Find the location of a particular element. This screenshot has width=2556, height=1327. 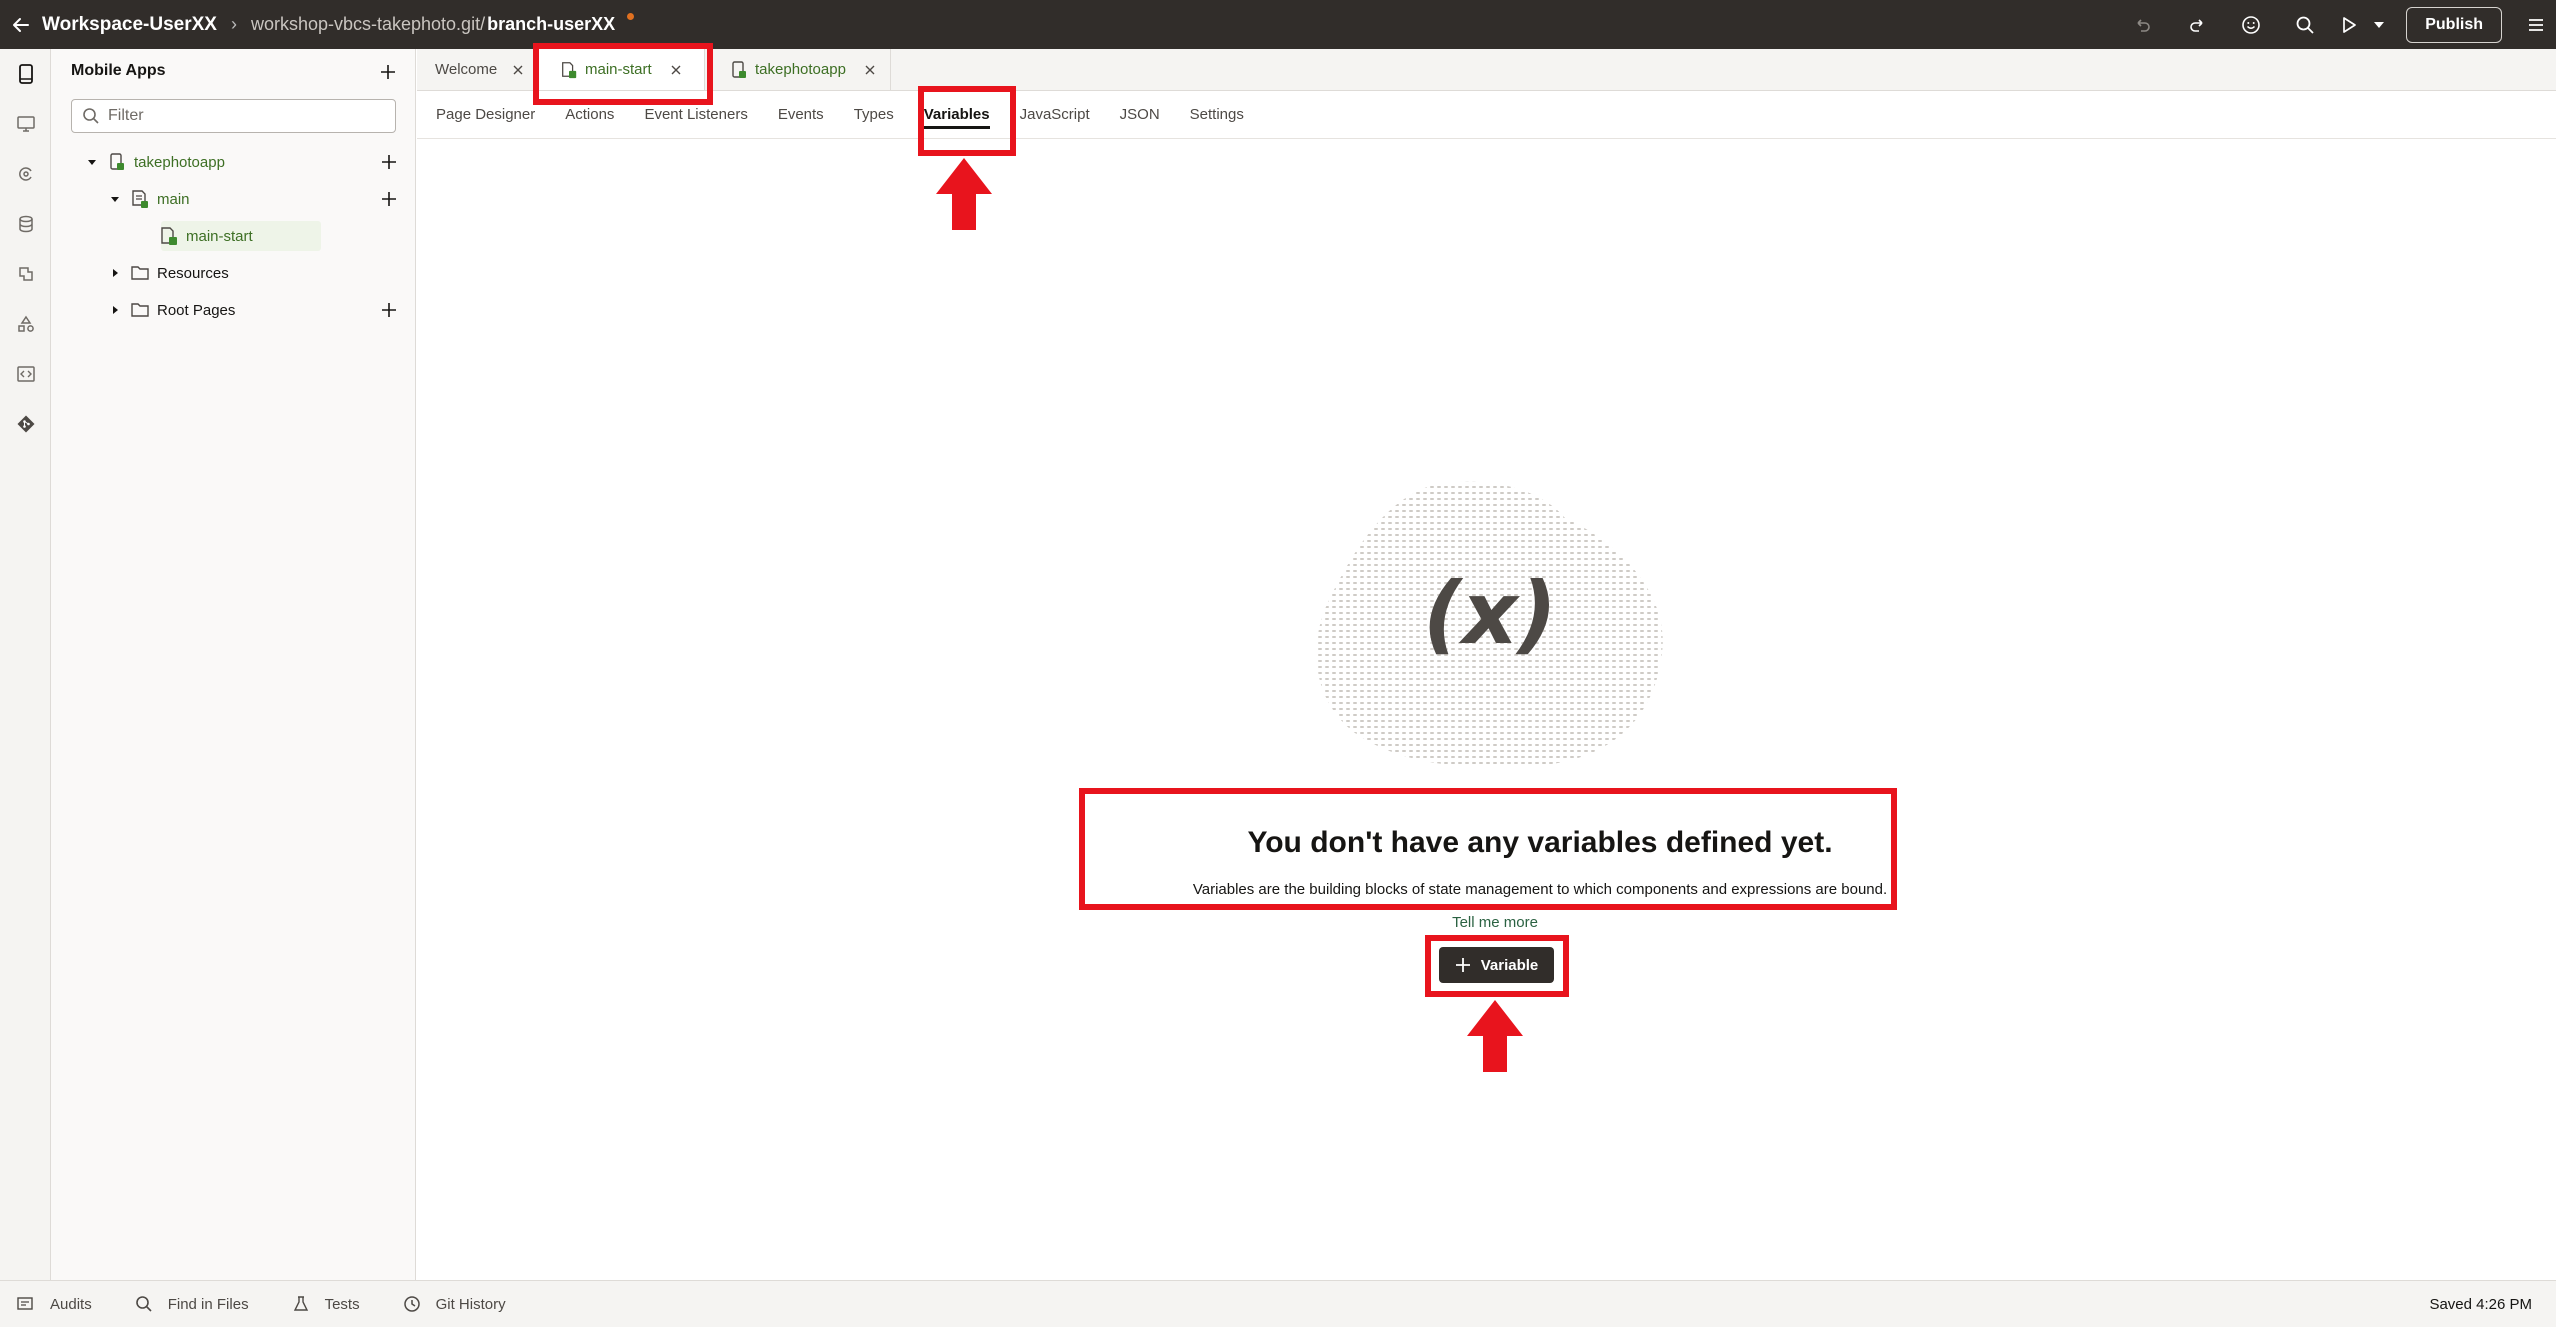

back-button is located at coordinates (21, 24).